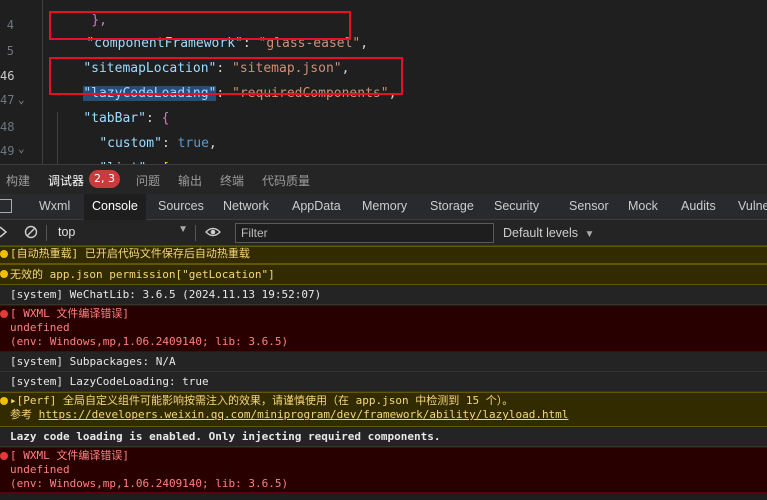 The width and height of the screenshot is (767, 500). What do you see at coordinates (24, 414) in the screenshot?
I see `reference-label: 参考` at bounding box center [24, 414].